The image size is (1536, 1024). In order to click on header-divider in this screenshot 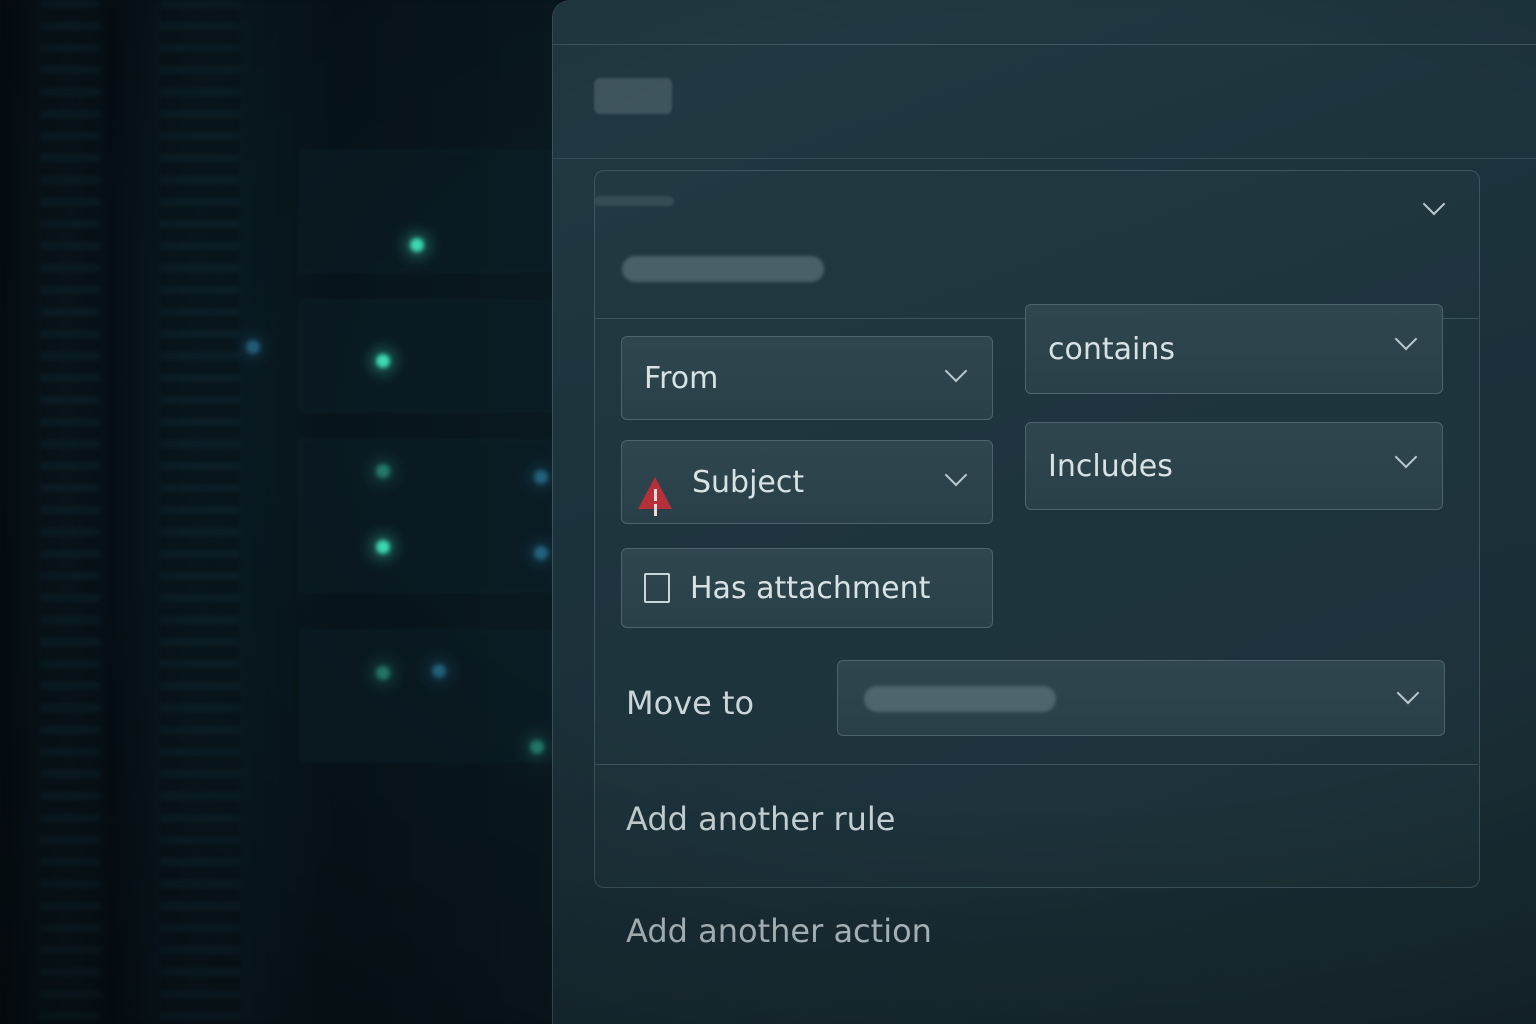, I will do `click(1044, 158)`.